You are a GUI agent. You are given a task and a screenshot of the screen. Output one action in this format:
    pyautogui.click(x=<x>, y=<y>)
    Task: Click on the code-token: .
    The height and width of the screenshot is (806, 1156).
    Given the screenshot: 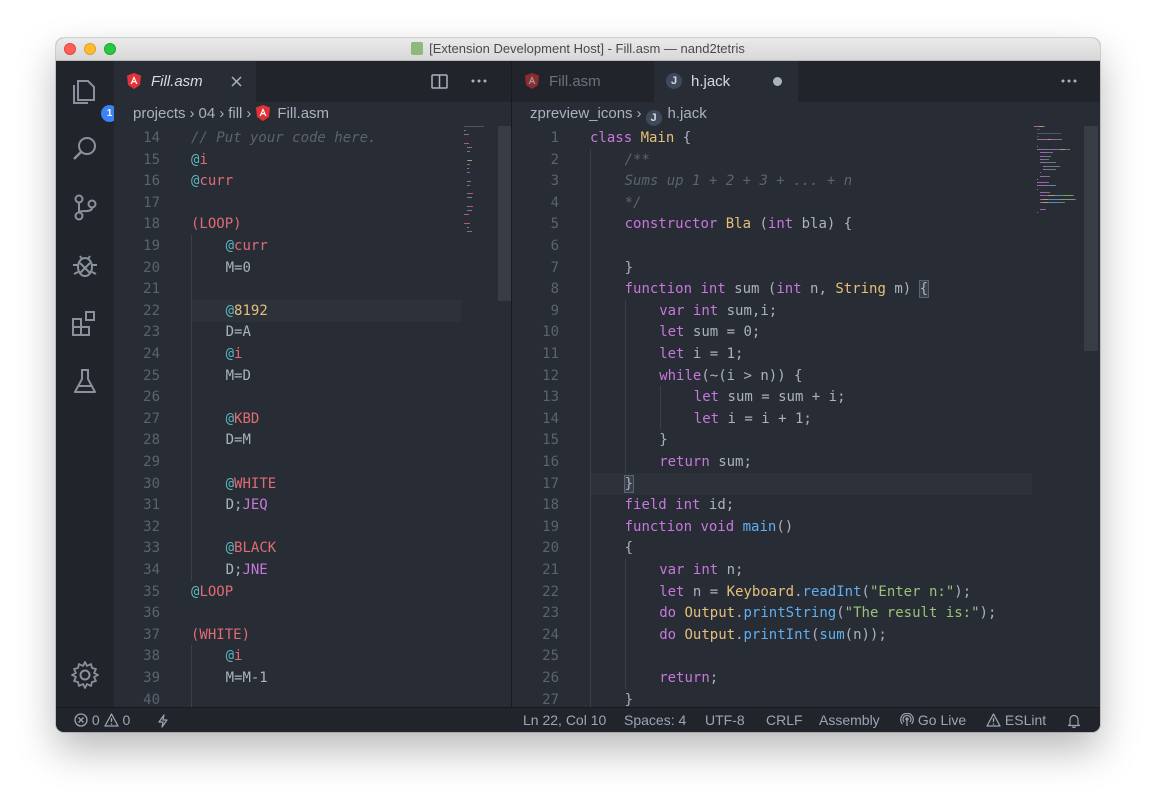 What is the action you would take?
    pyautogui.click(x=739, y=634)
    